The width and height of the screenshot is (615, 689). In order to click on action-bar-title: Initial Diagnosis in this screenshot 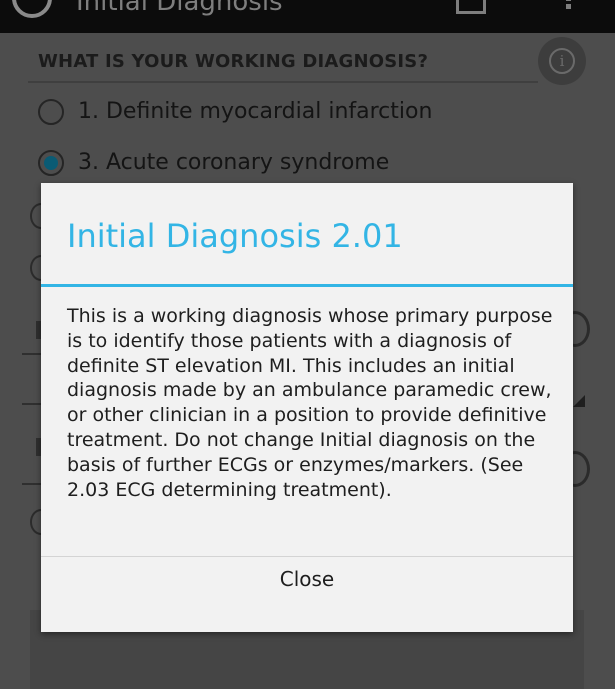, I will do `click(179, 8)`.